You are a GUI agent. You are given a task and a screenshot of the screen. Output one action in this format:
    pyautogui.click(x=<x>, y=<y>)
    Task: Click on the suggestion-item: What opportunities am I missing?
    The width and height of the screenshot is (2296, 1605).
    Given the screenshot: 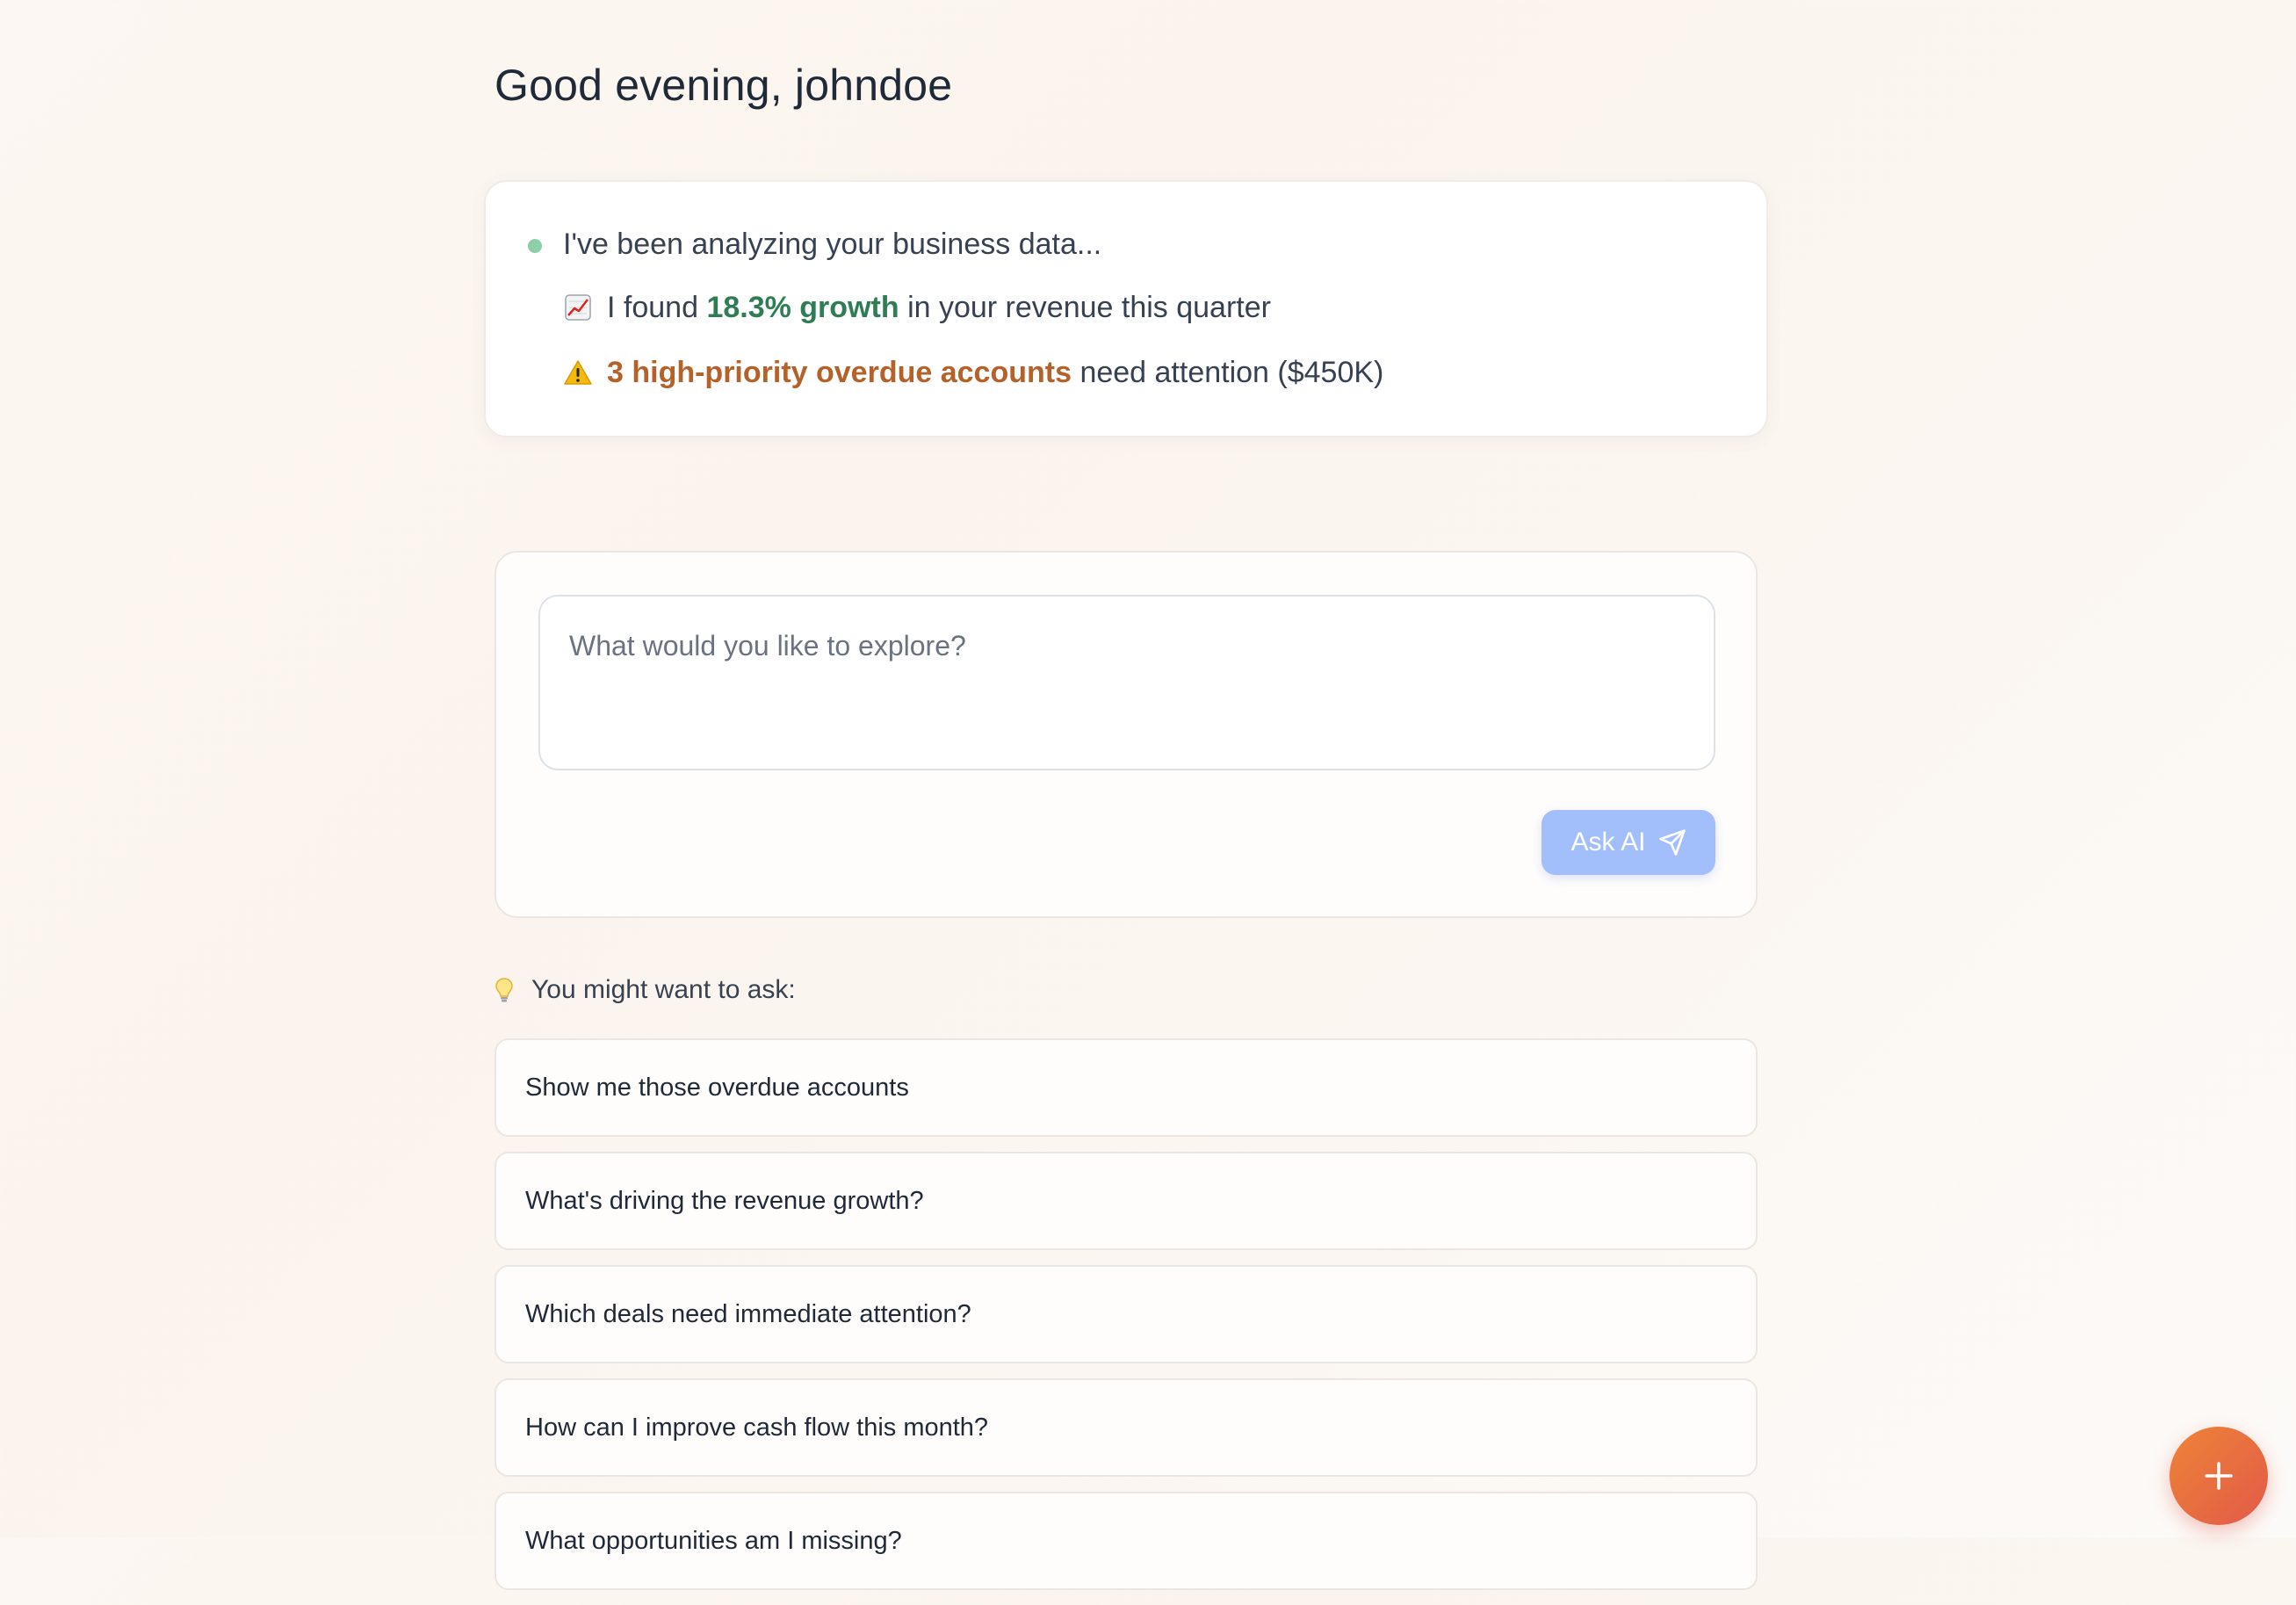 What is the action you would take?
    pyautogui.click(x=1126, y=1541)
    